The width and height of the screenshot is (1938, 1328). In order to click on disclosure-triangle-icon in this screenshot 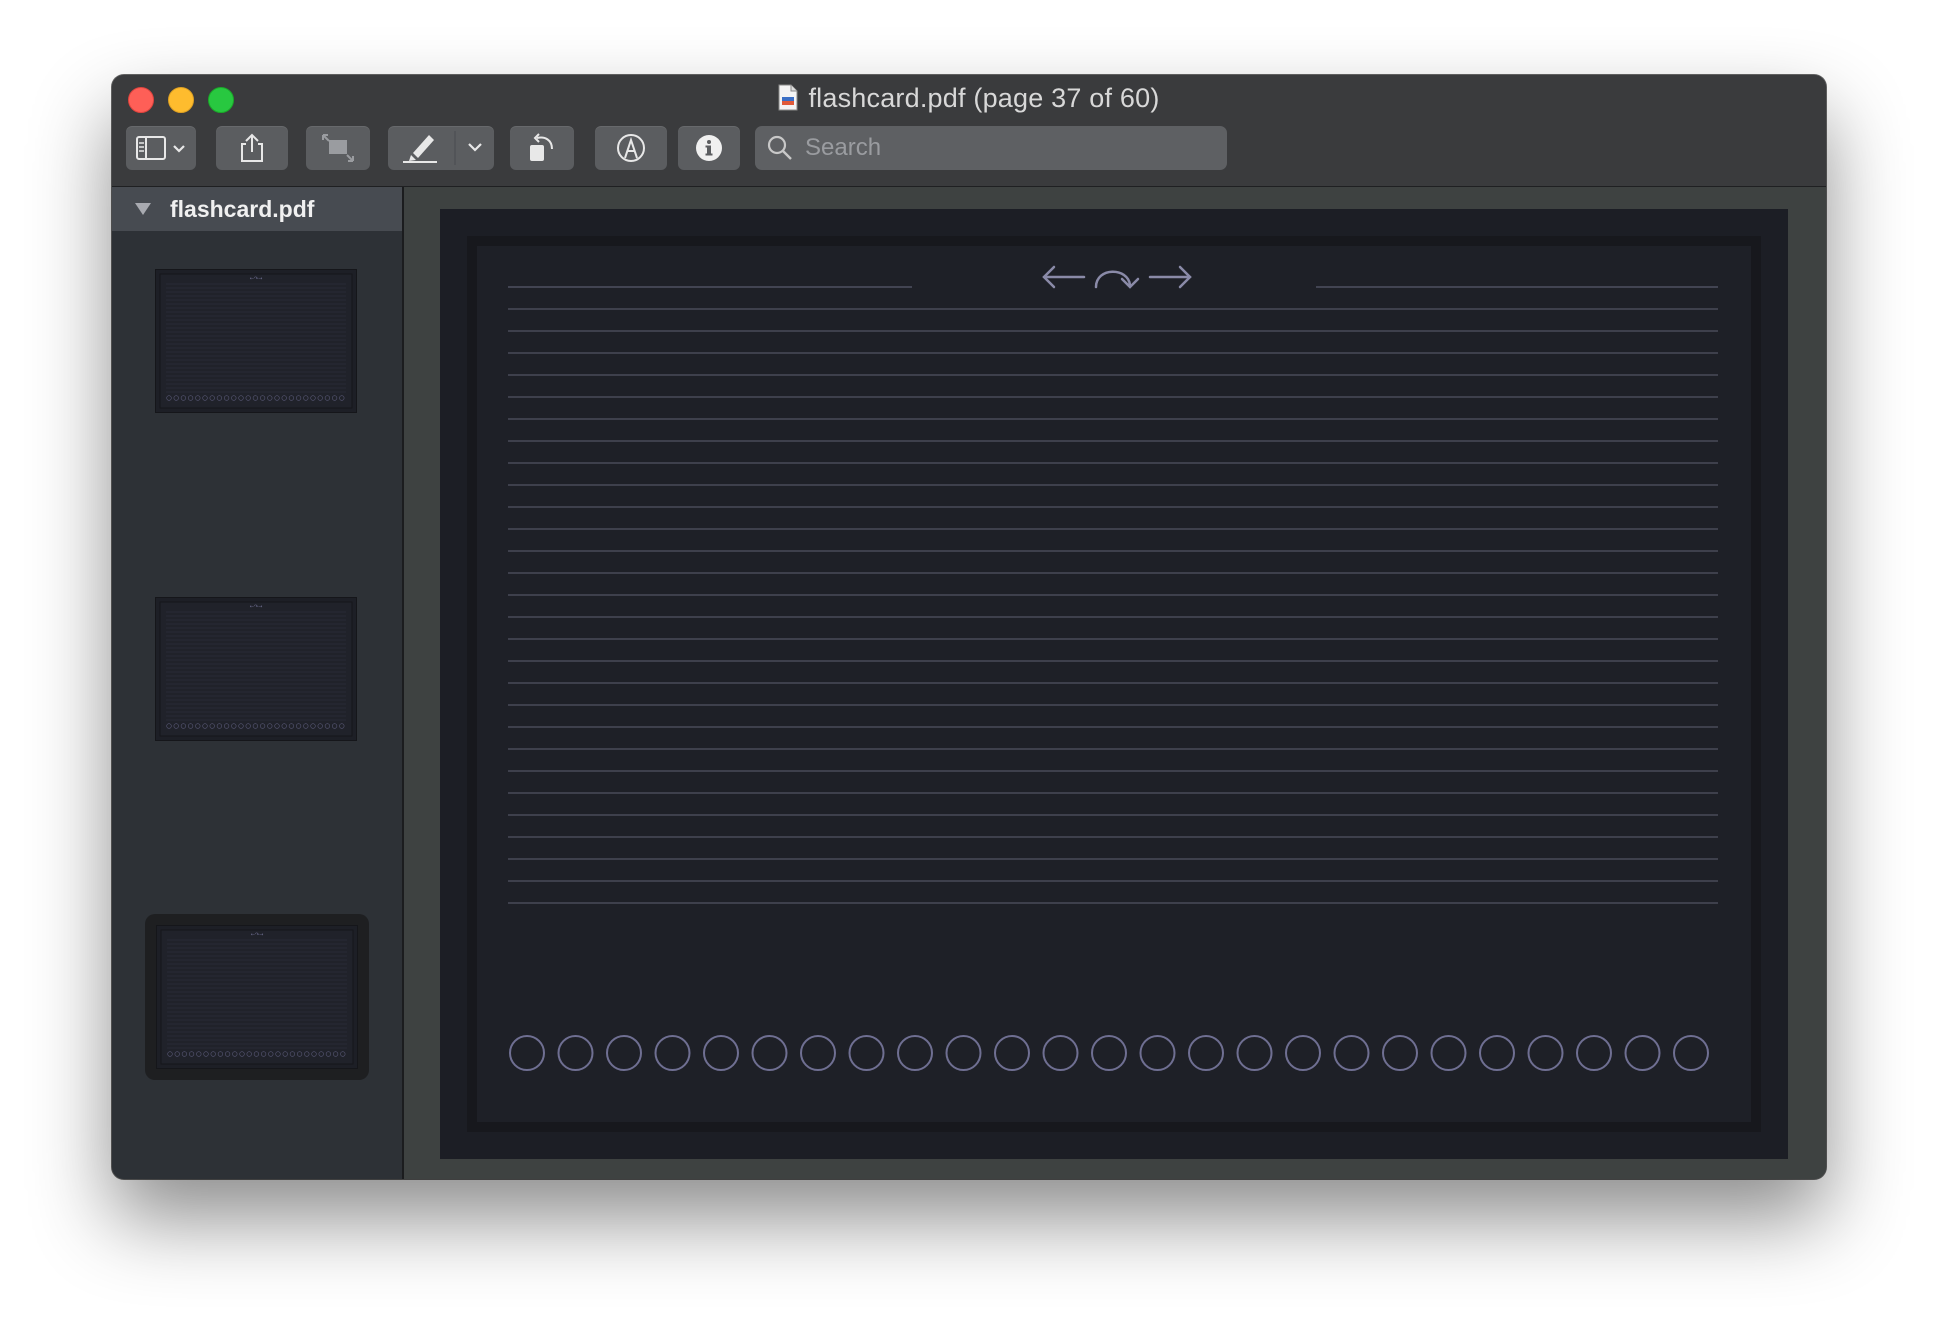, I will do `click(143, 209)`.